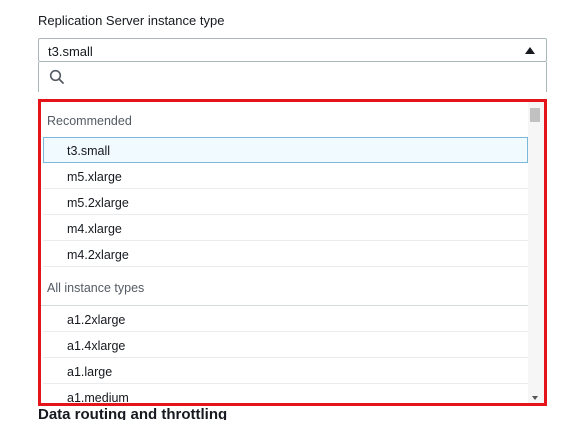 This screenshot has height=432, width=567. Describe the element at coordinates (285, 393) in the screenshot. I see `option-a1-medium: a1.medium` at that location.